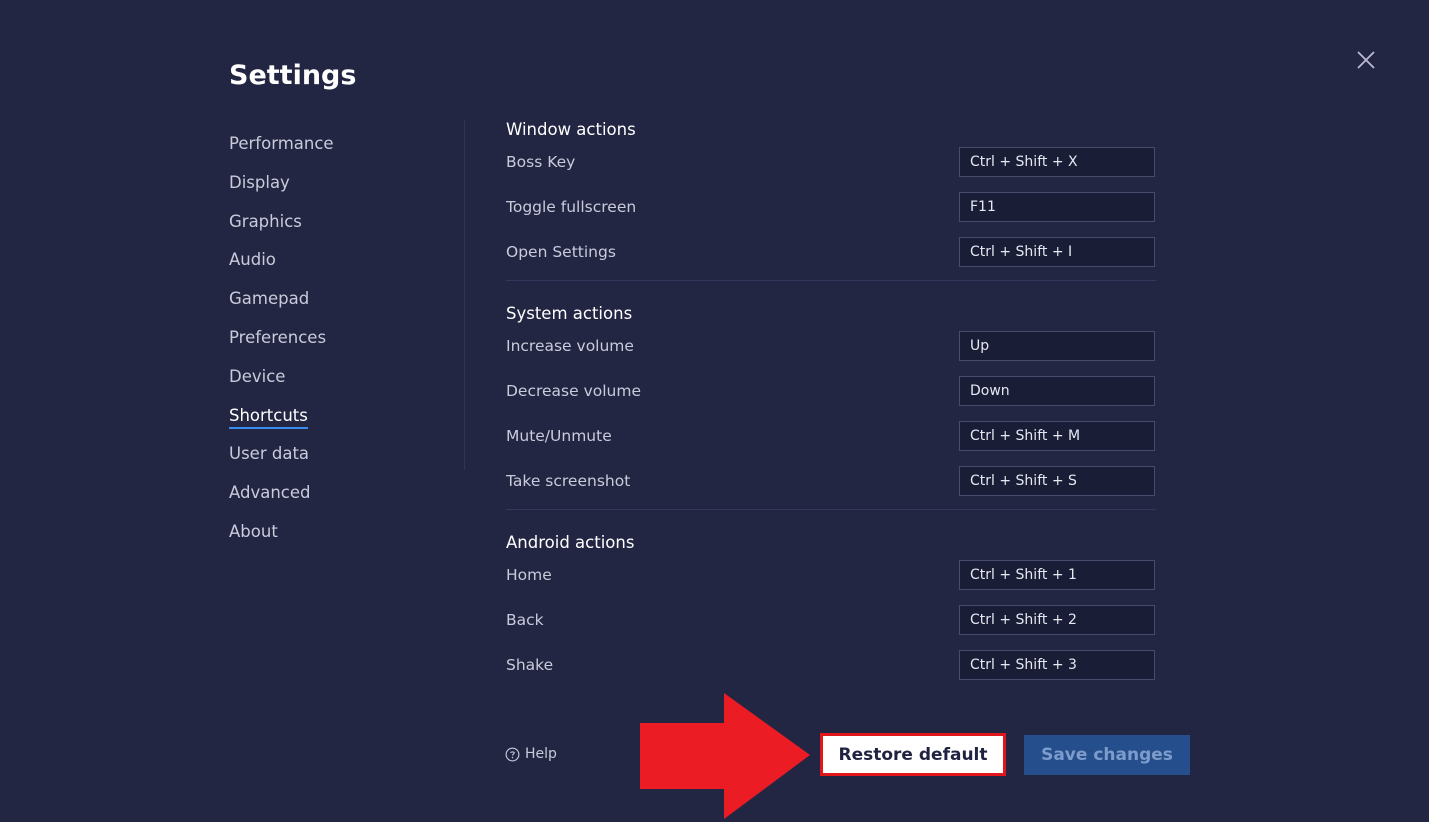  What do you see at coordinates (269, 299) in the screenshot?
I see `nav-item-label: Gamepad` at bounding box center [269, 299].